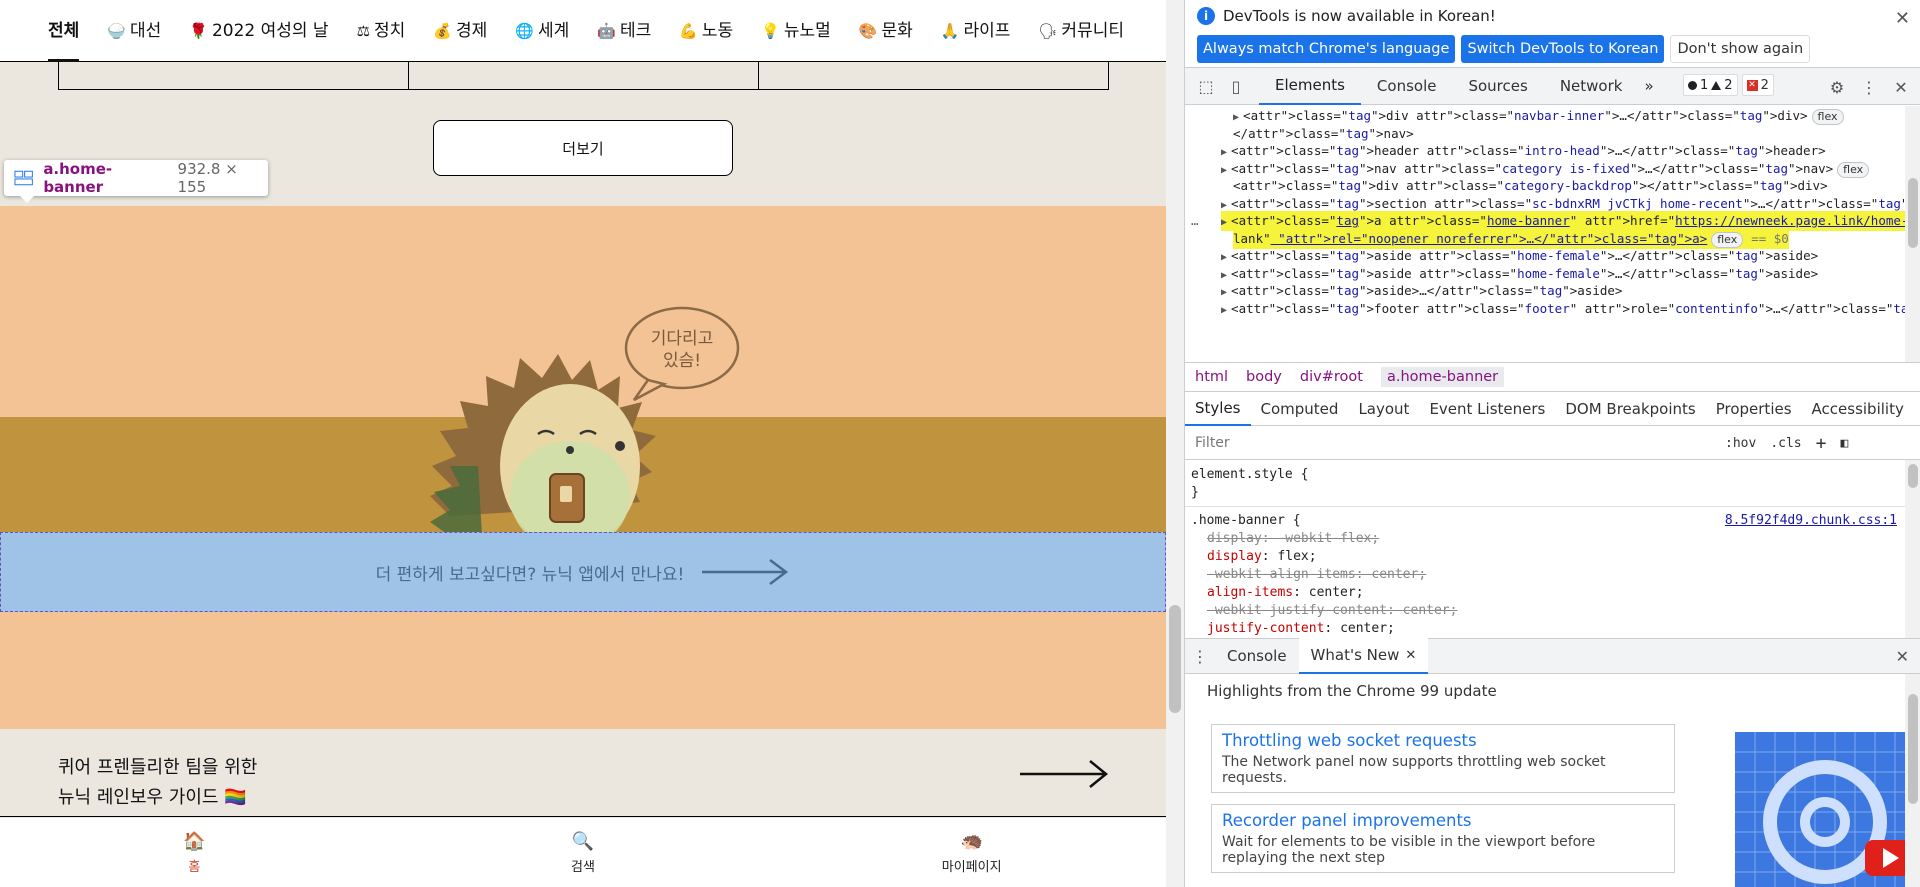 This screenshot has height=887, width=1920. I want to click on breadcrumb-item: a.home-banner, so click(1442, 377).